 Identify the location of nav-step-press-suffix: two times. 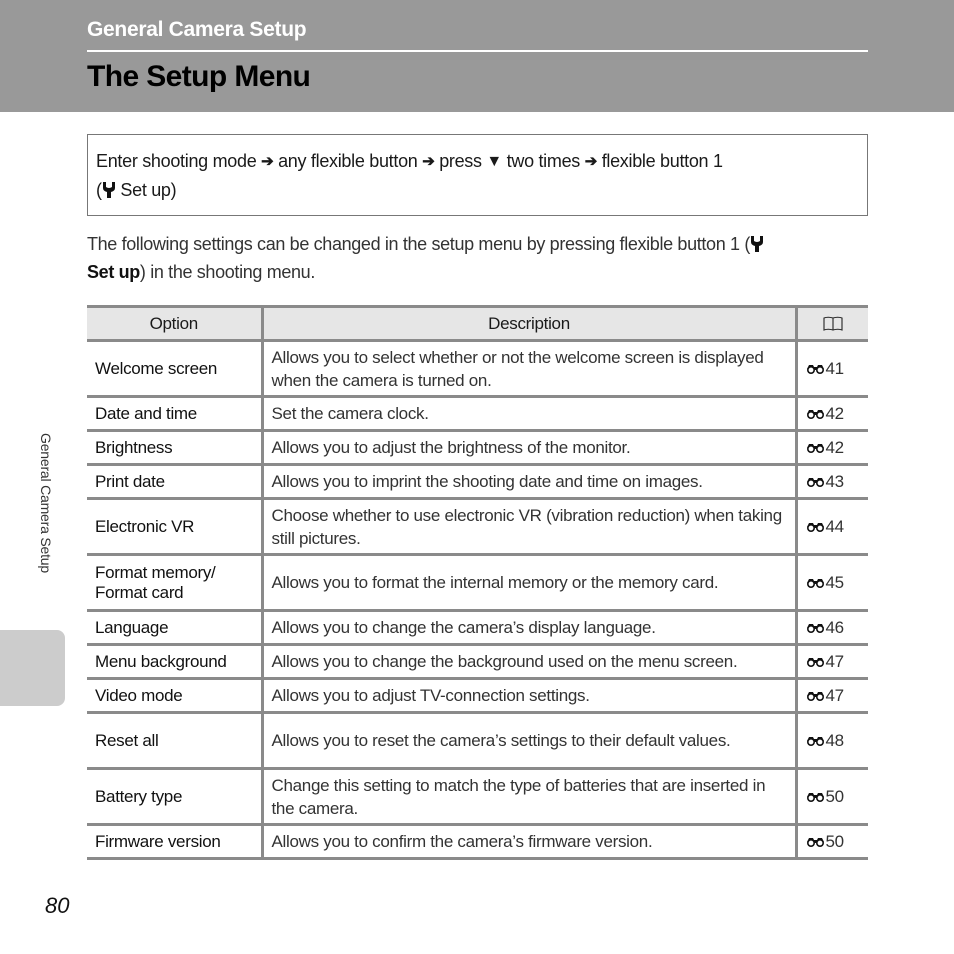
(543, 161).